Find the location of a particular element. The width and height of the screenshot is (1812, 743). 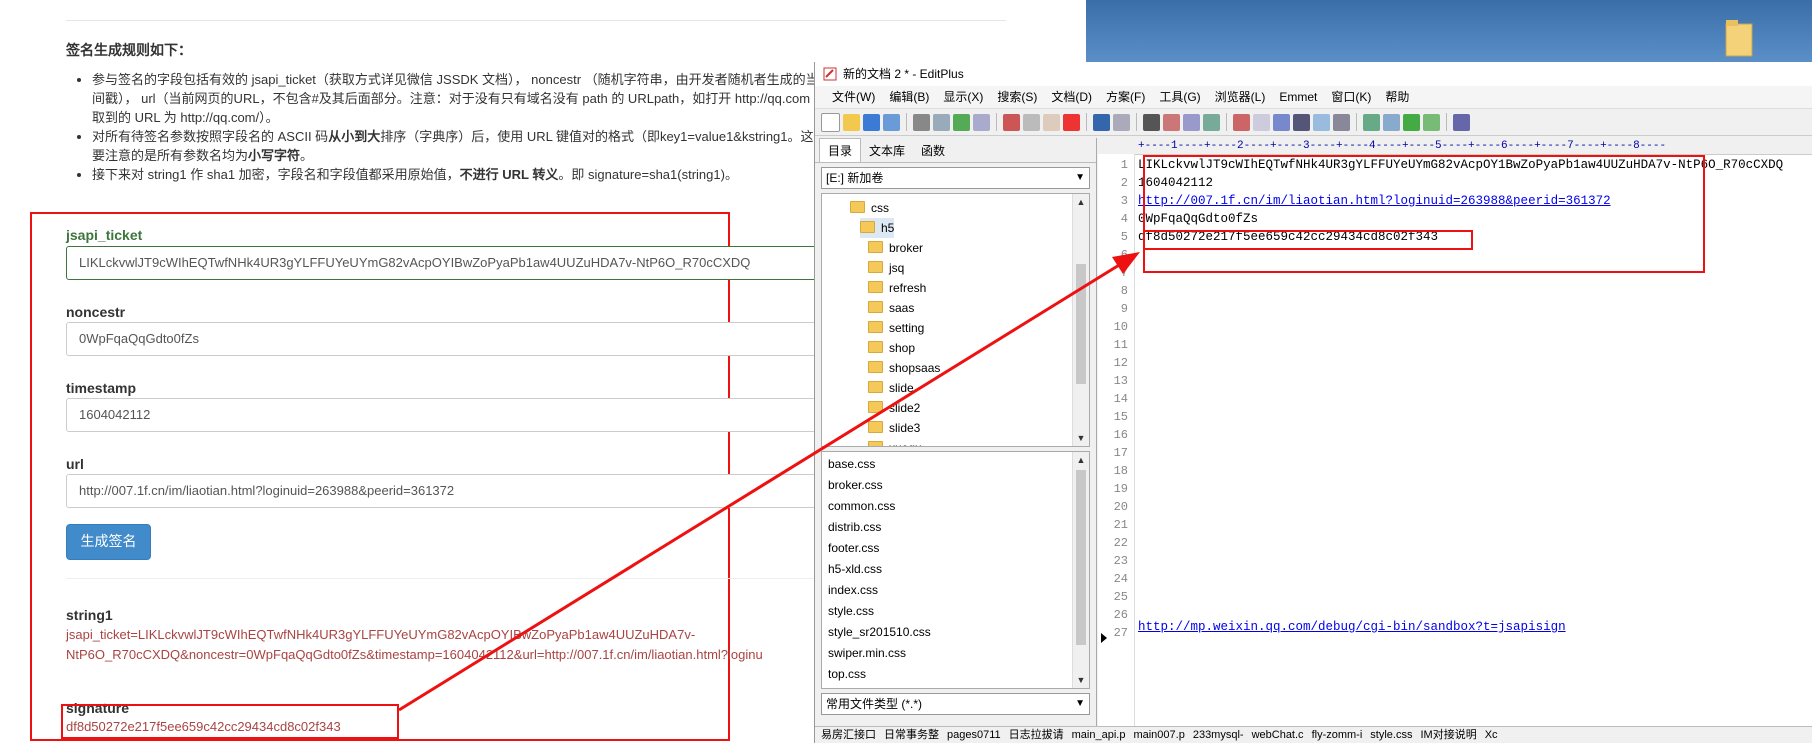

delete-icon is located at coordinates (1071, 122).